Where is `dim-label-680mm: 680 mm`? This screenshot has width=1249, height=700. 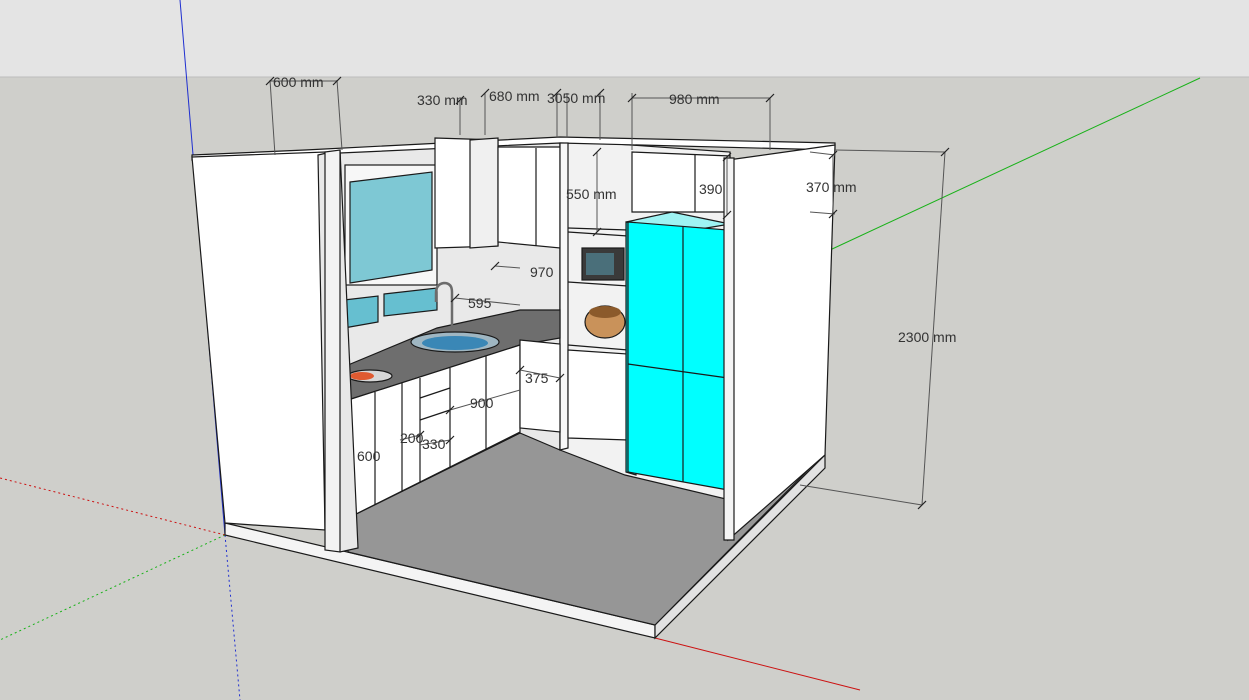
dim-label-680mm: 680 mm is located at coordinates (514, 96).